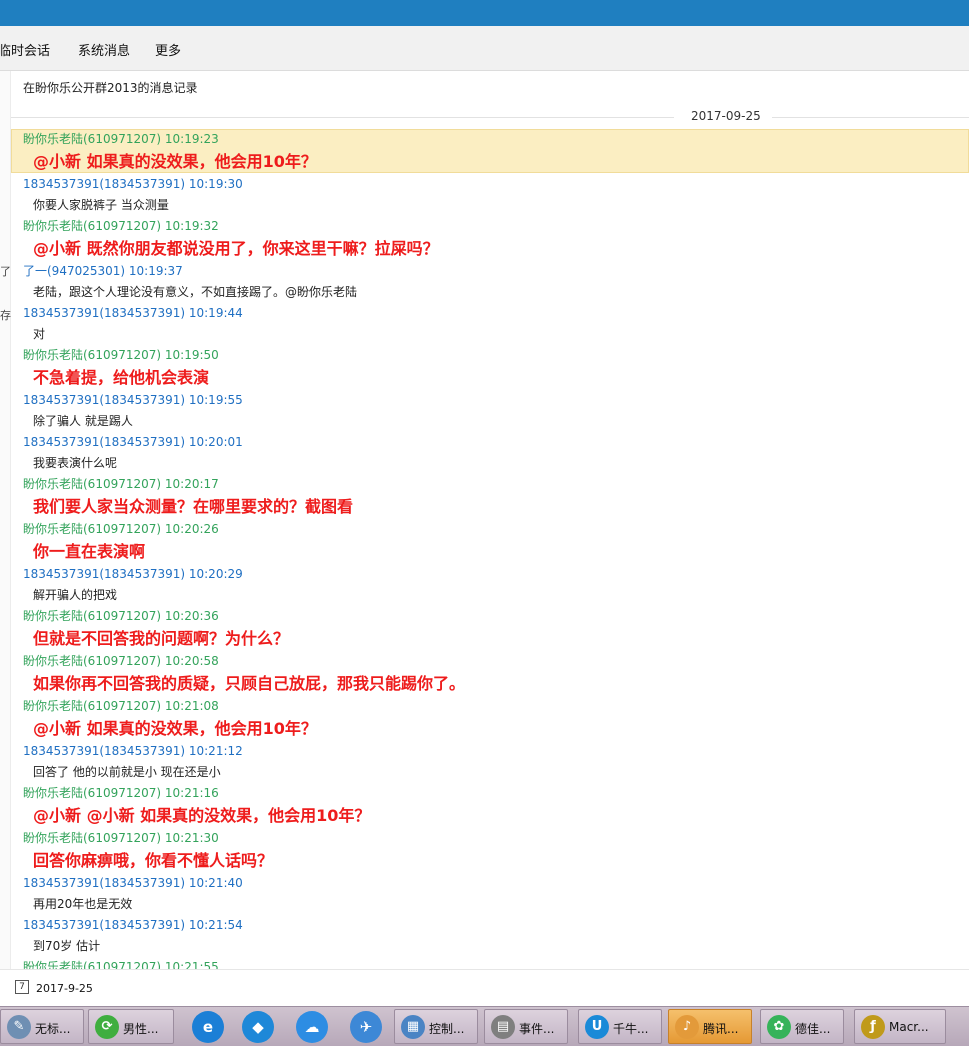  What do you see at coordinates (413, 1027) in the screenshot?
I see `control-panel-icon: ▦` at bounding box center [413, 1027].